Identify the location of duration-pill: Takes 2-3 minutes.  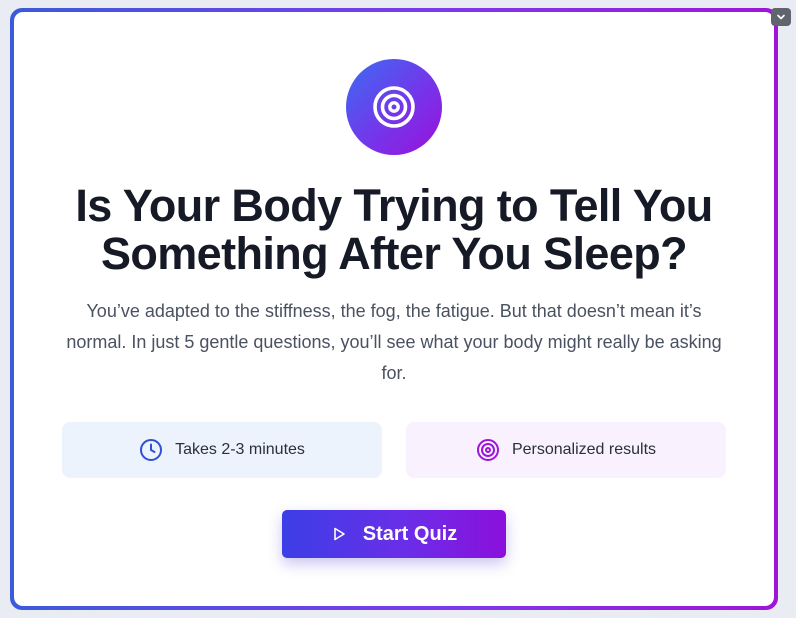
(222, 450).